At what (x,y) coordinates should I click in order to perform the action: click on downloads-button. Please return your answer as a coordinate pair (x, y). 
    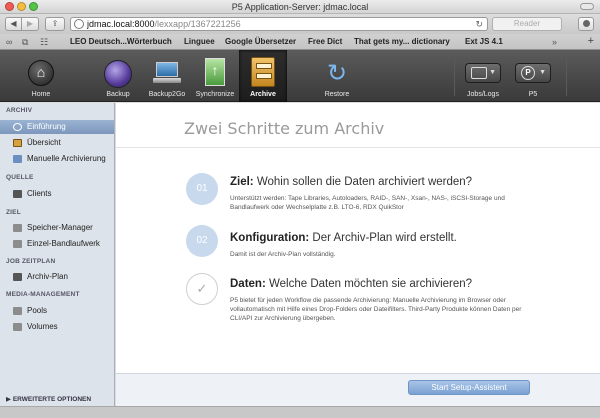
    Looking at the image, I should click on (586, 24).